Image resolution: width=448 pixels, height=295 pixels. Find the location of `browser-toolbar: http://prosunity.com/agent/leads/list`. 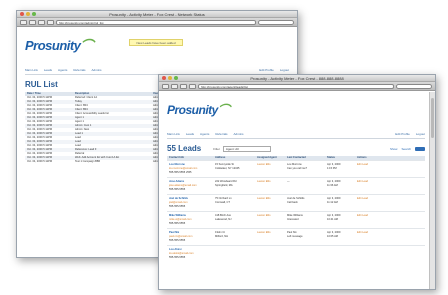

browser-toolbar: http://prosunity.com/agent/leads/list is located at coordinates (297, 86).